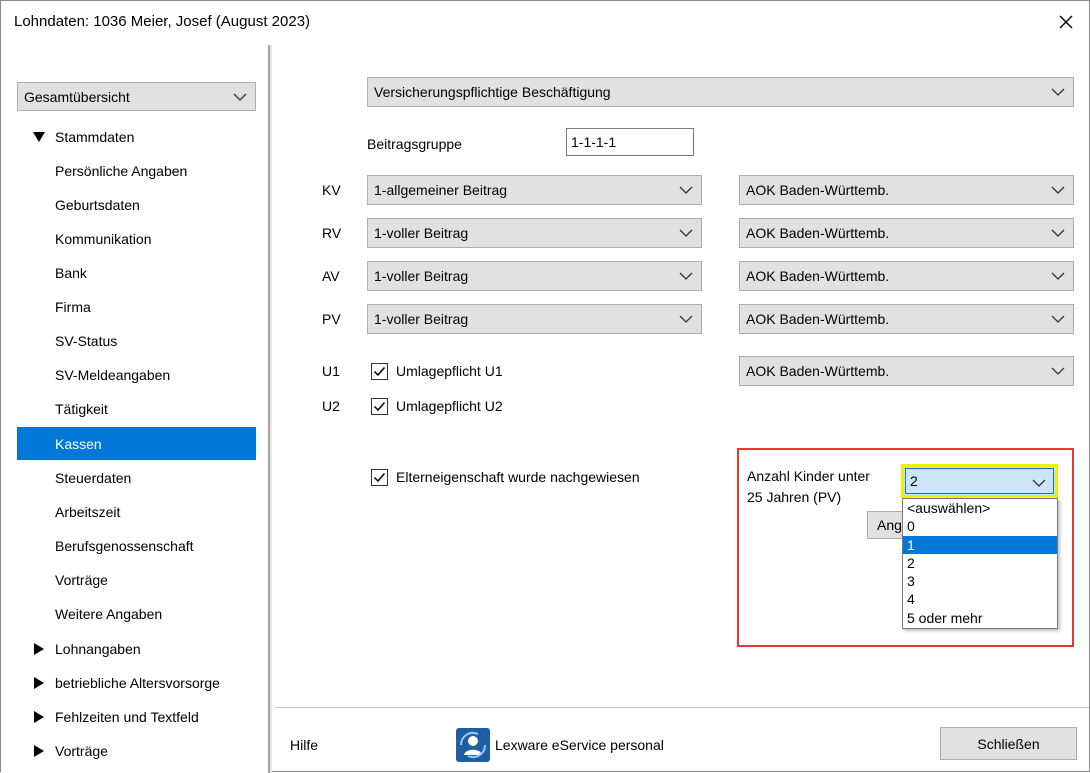 Image resolution: width=1090 pixels, height=773 pixels. I want to click on kinder-options-list: <auswählen> 0 1 2 3 4 5 oder mehr, so click(980, 563).